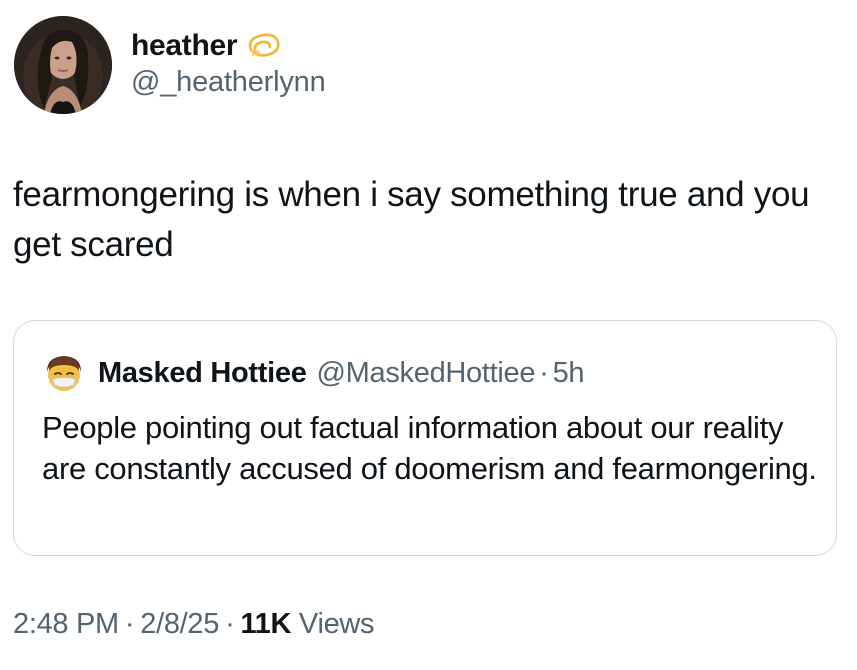 This screenshot has width=857, height=670. Describe the element at coordinates (264, 45) in the screenshot. I see `dizzy-star-emoji-icon` at that location.